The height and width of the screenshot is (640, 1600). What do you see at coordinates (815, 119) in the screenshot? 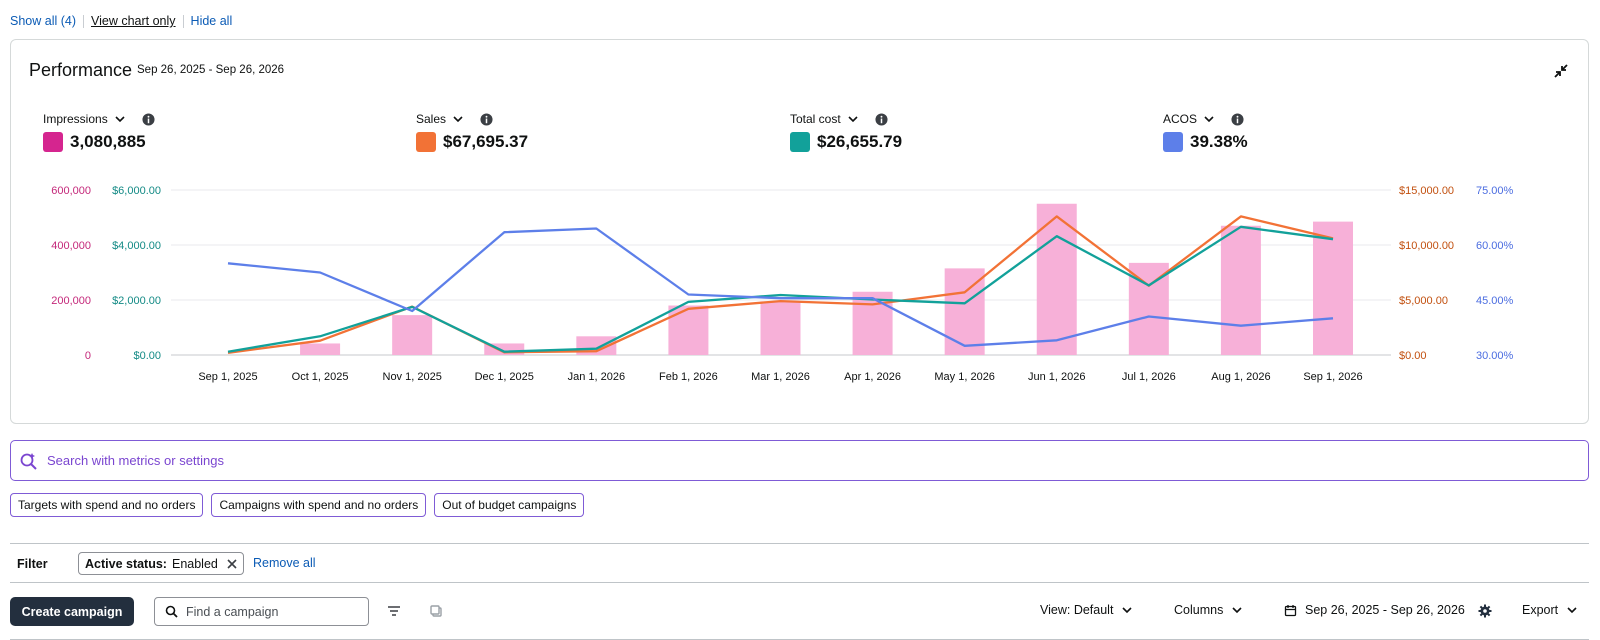
I see `metric-label: Total cost` at bounding box center [815, 119].